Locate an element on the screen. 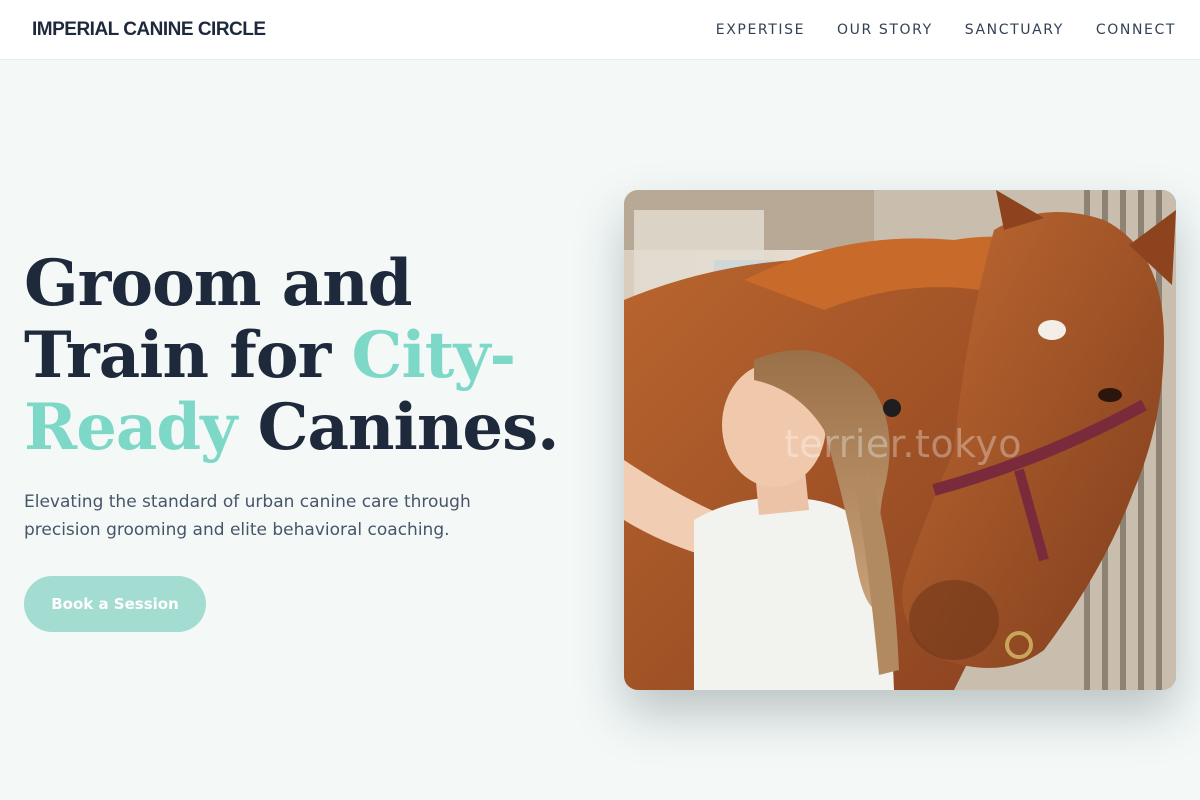 This screenshot has width=1200, height=800. nav-link-expertise: EXPERTISE is located at coordinates (760, 30).